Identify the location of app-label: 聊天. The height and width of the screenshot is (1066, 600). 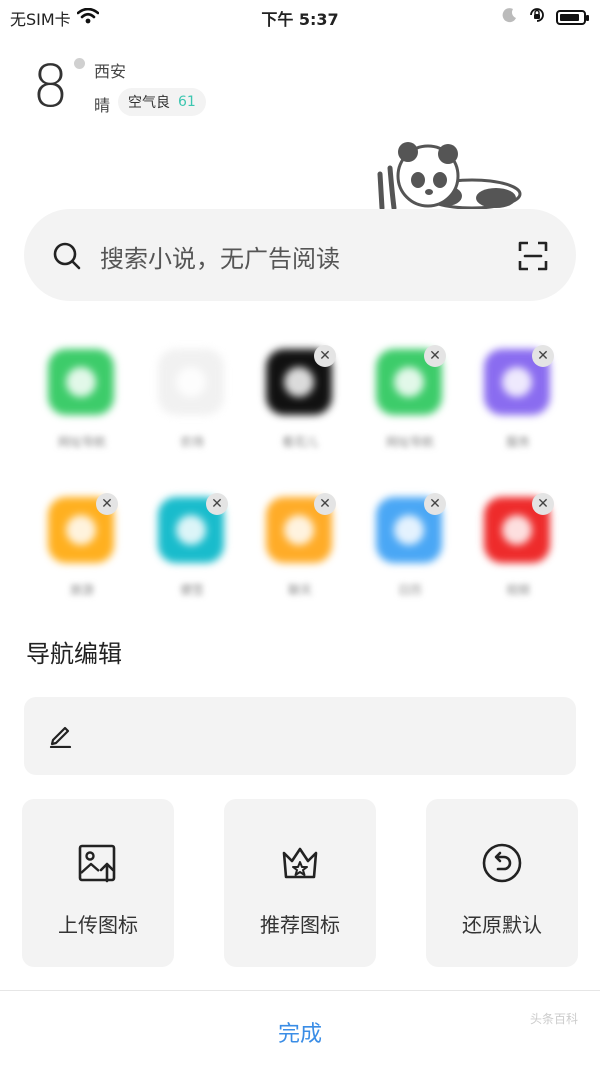
(299, 590).